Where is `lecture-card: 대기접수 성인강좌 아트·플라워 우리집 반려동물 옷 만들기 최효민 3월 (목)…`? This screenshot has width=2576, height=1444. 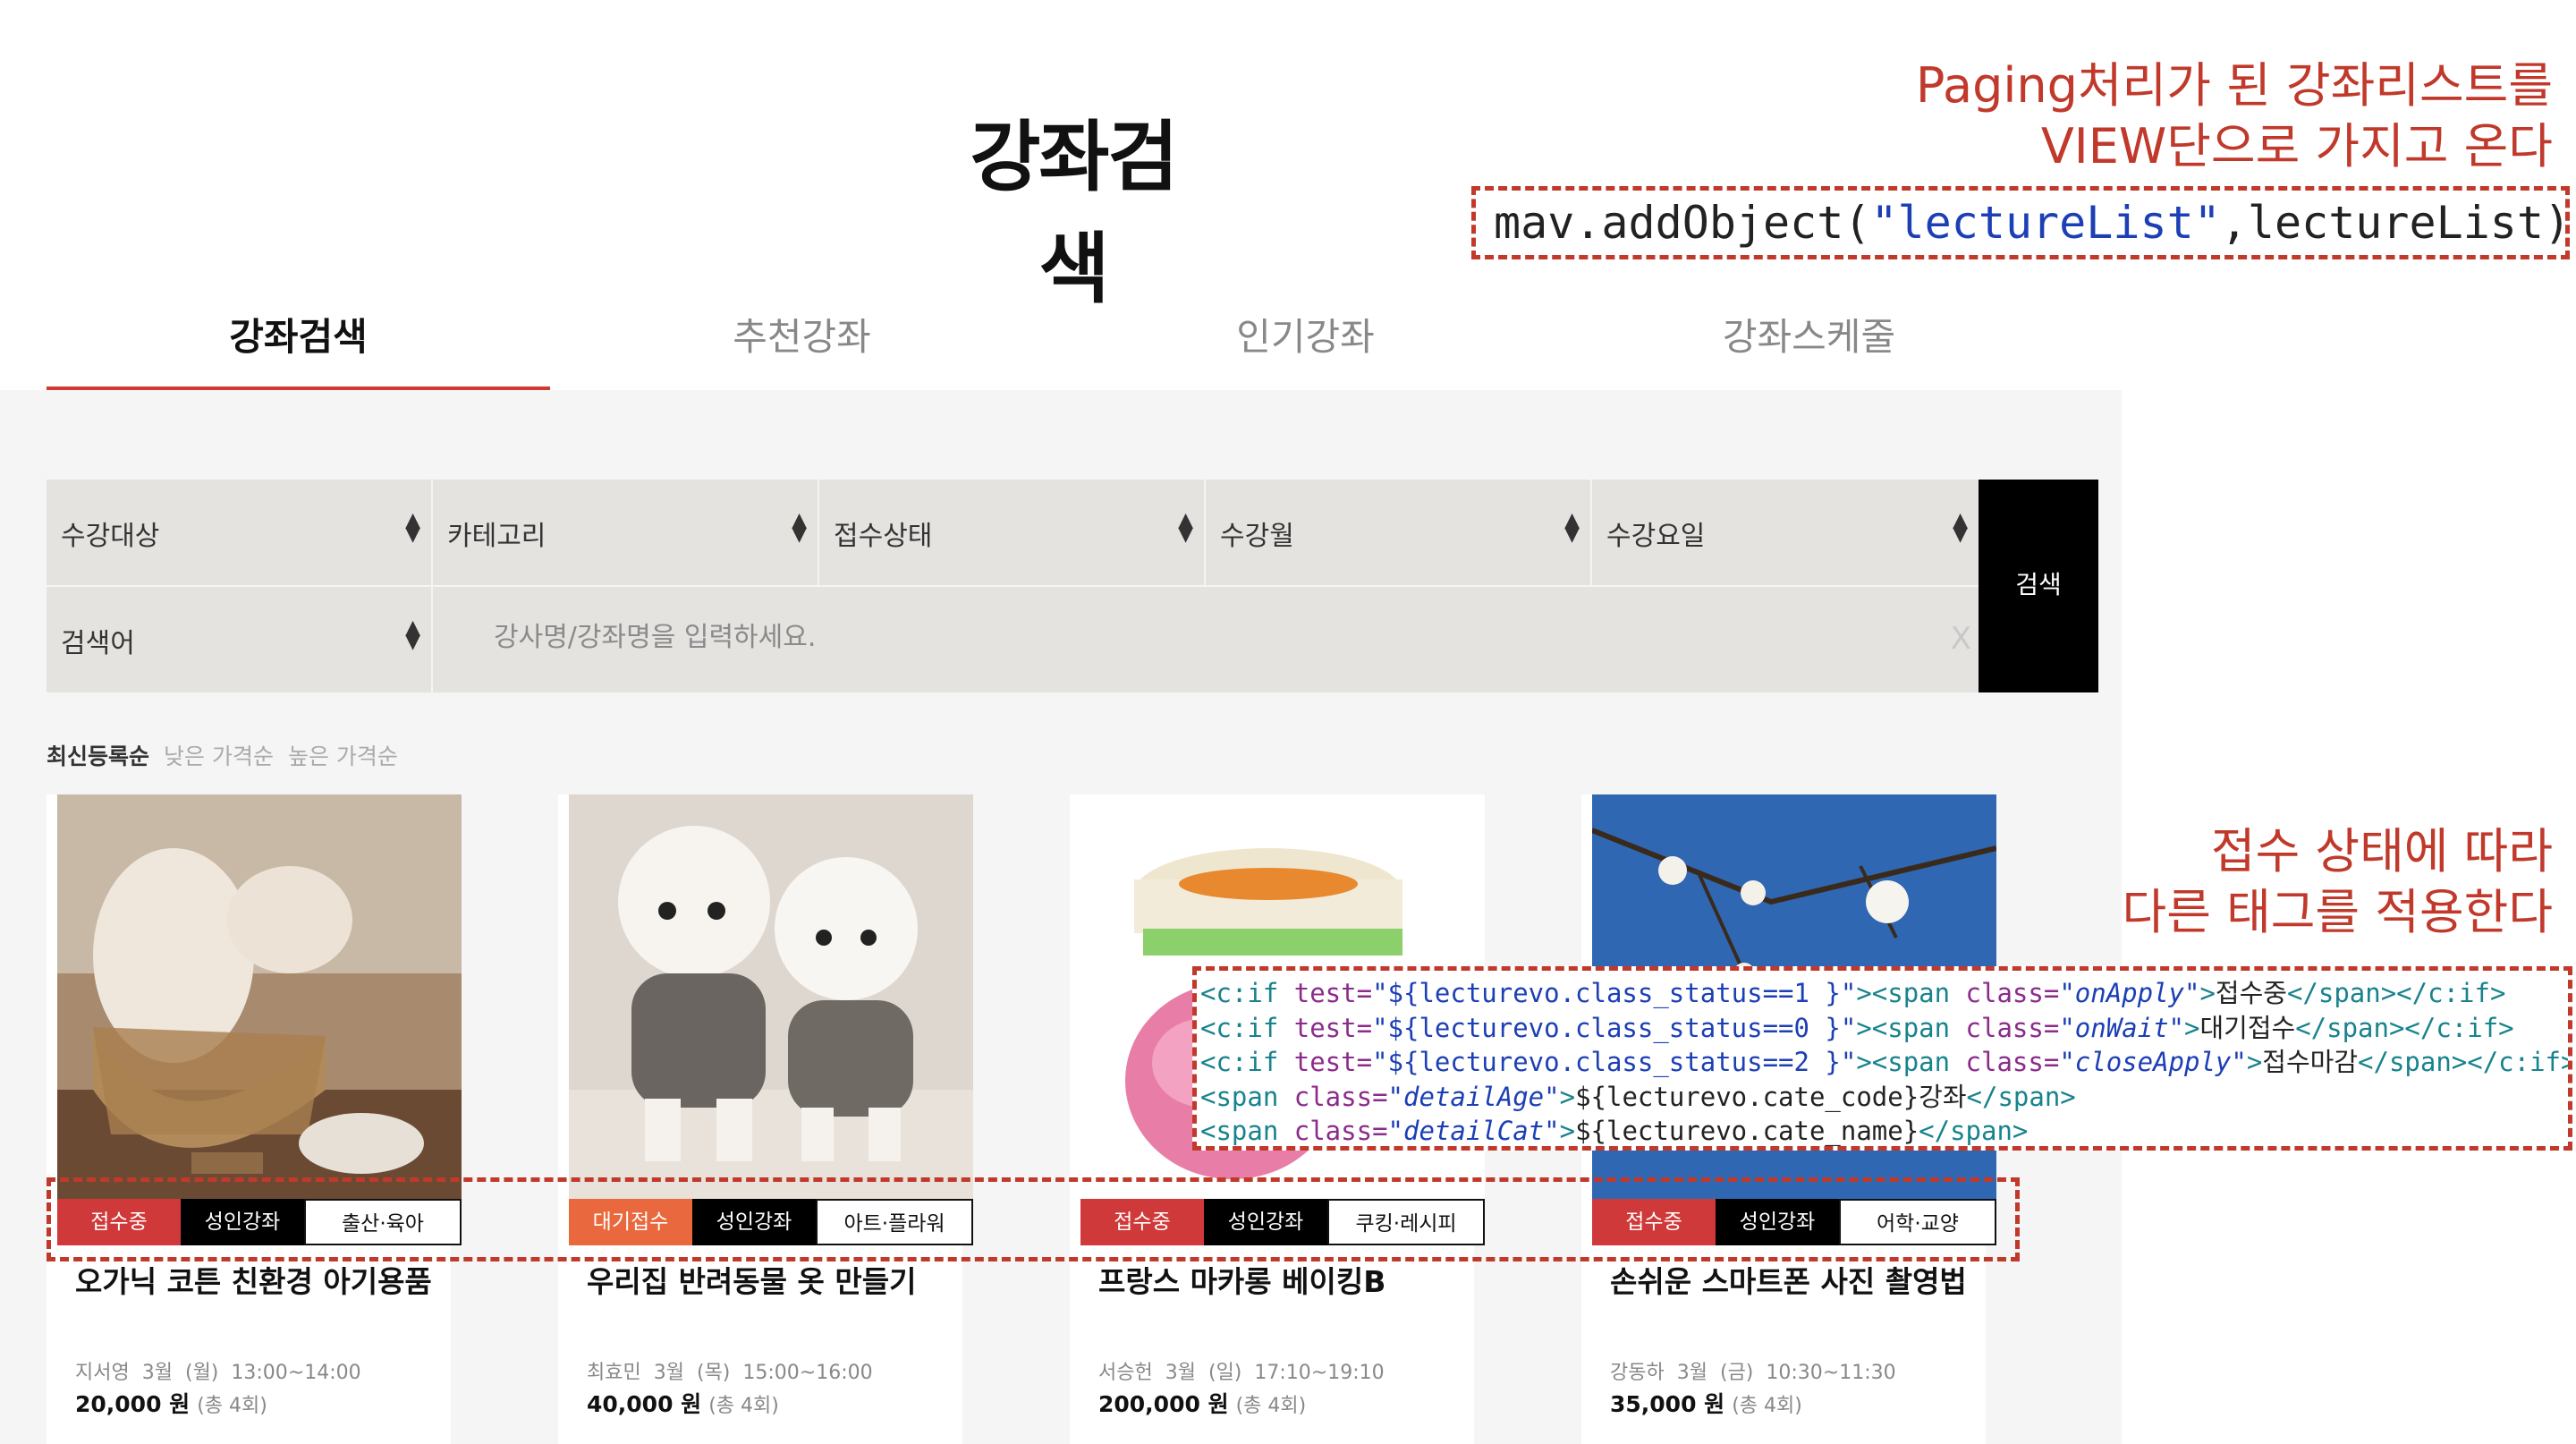 lecture-card: 대기접수 성인강좌 아트·플라워 우리집 반려동물 옷 만들기 최효민 3월 (목)… is located at coordinates (765, 1119).